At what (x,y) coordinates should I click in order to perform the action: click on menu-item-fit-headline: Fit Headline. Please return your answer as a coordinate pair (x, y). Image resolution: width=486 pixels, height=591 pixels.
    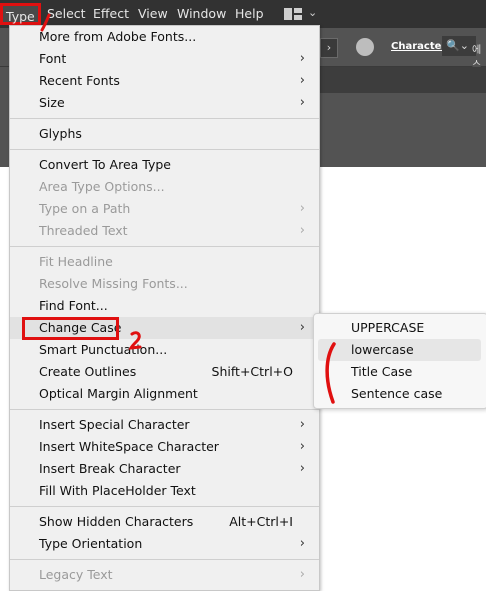
    Looking at the image, I should click on (76, 261).